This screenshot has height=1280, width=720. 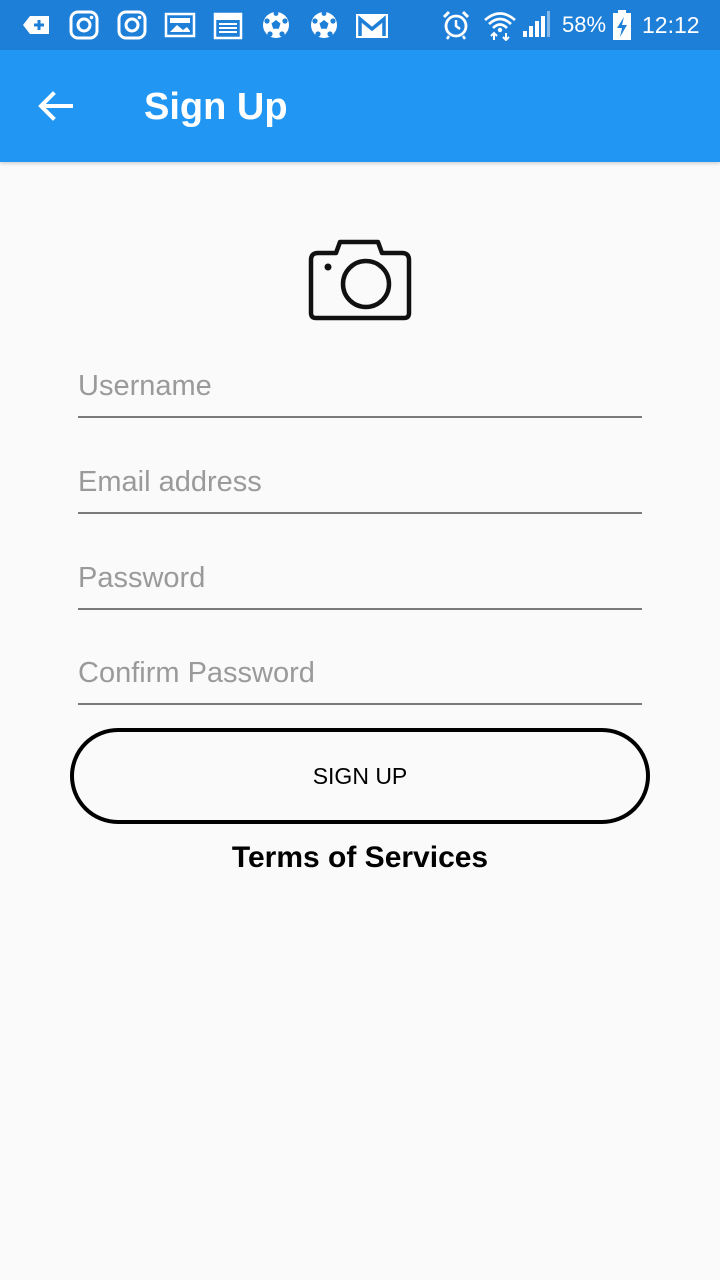 I want to click on signal-icon, so click(x=536, y=24).